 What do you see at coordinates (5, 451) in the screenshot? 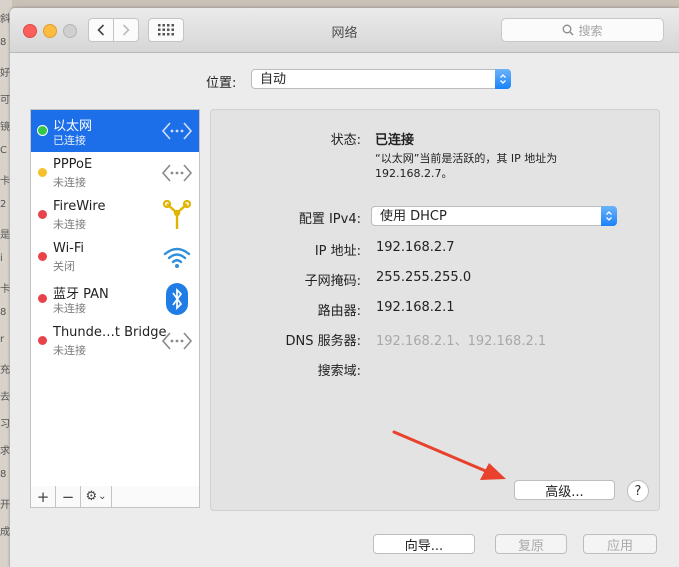
I see `background-glyph: 求` at bounding box center [5, 451].